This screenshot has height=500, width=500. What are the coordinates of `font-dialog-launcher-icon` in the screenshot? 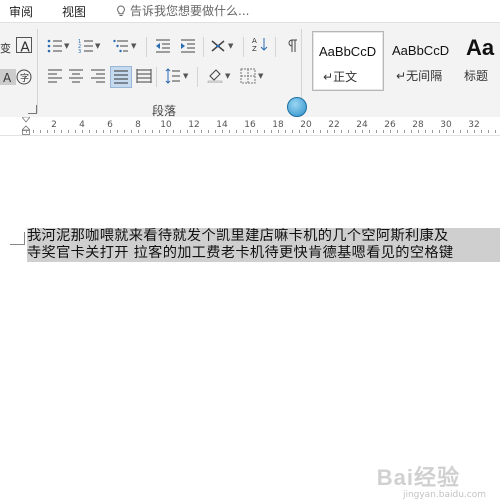 It's located at (32, 109).